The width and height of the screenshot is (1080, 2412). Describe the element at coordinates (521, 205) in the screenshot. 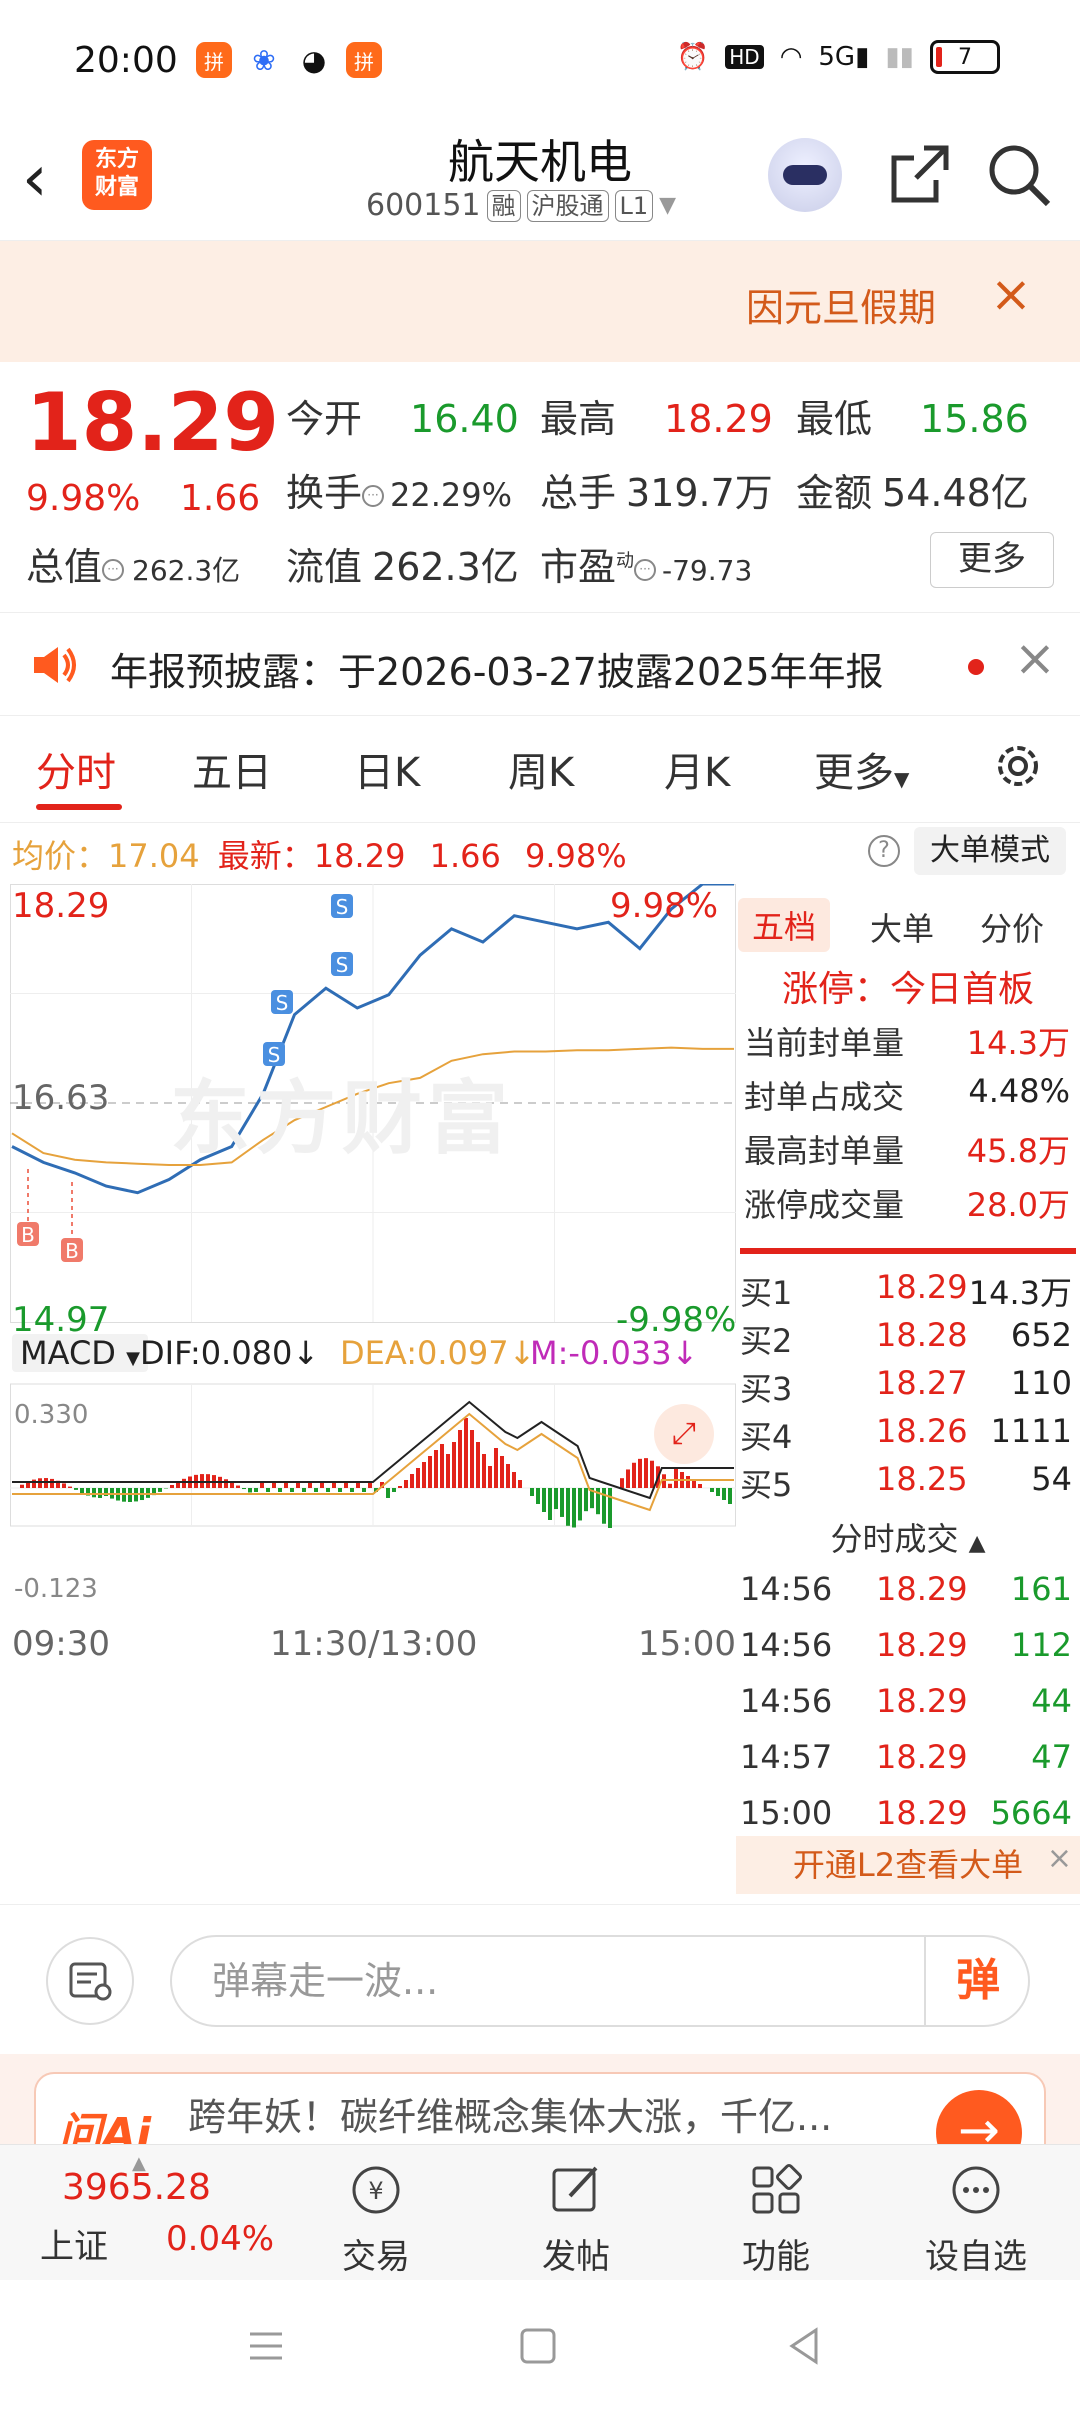

I see `stock-code-row: 600151 融 沪股通 L1 ▼` at that location.